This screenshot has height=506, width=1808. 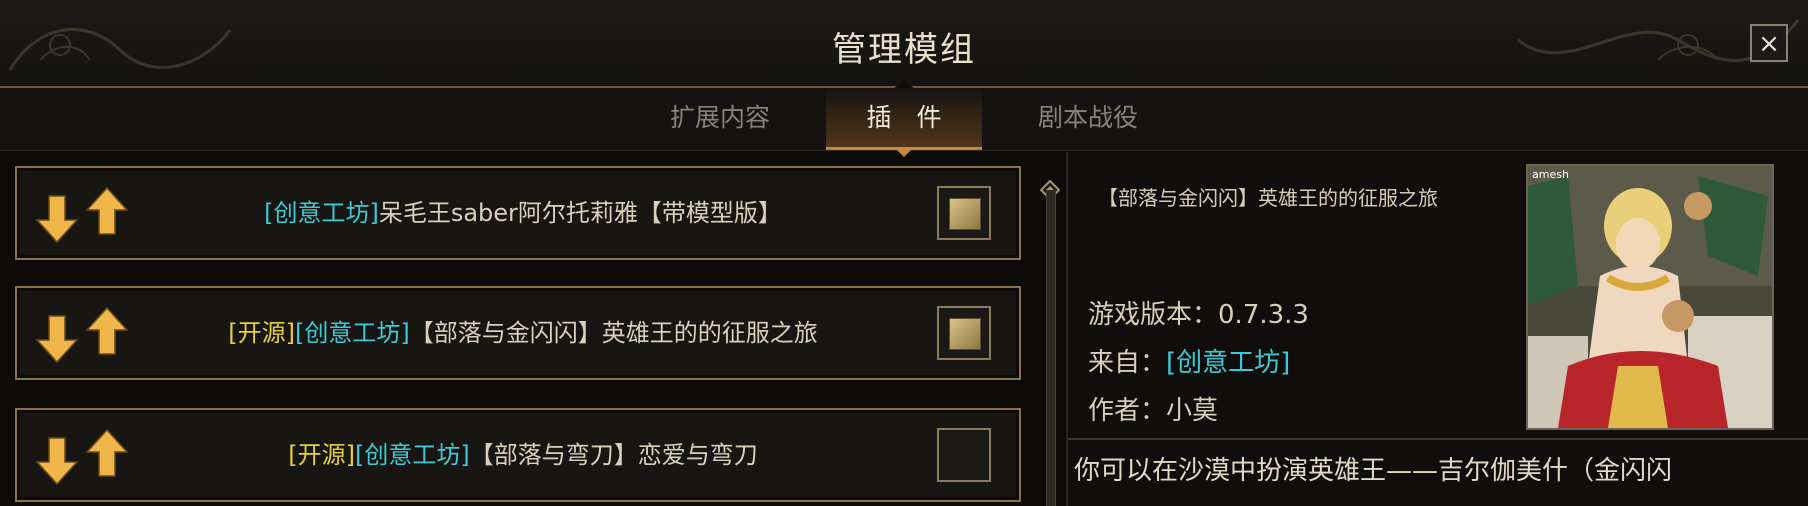 I want to click on source-label: 来自：, so click(x=1127, y=363).